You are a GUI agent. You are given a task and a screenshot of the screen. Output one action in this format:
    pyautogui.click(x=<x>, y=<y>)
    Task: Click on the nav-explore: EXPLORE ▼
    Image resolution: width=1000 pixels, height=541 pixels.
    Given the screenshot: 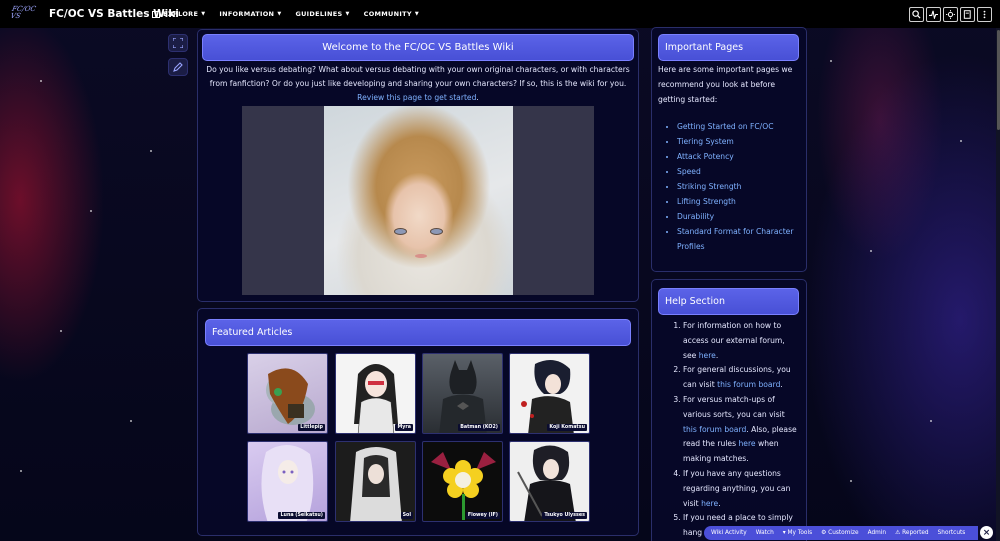 What is the action you would take?
    pyautogui.click(x=178, y=14)
    